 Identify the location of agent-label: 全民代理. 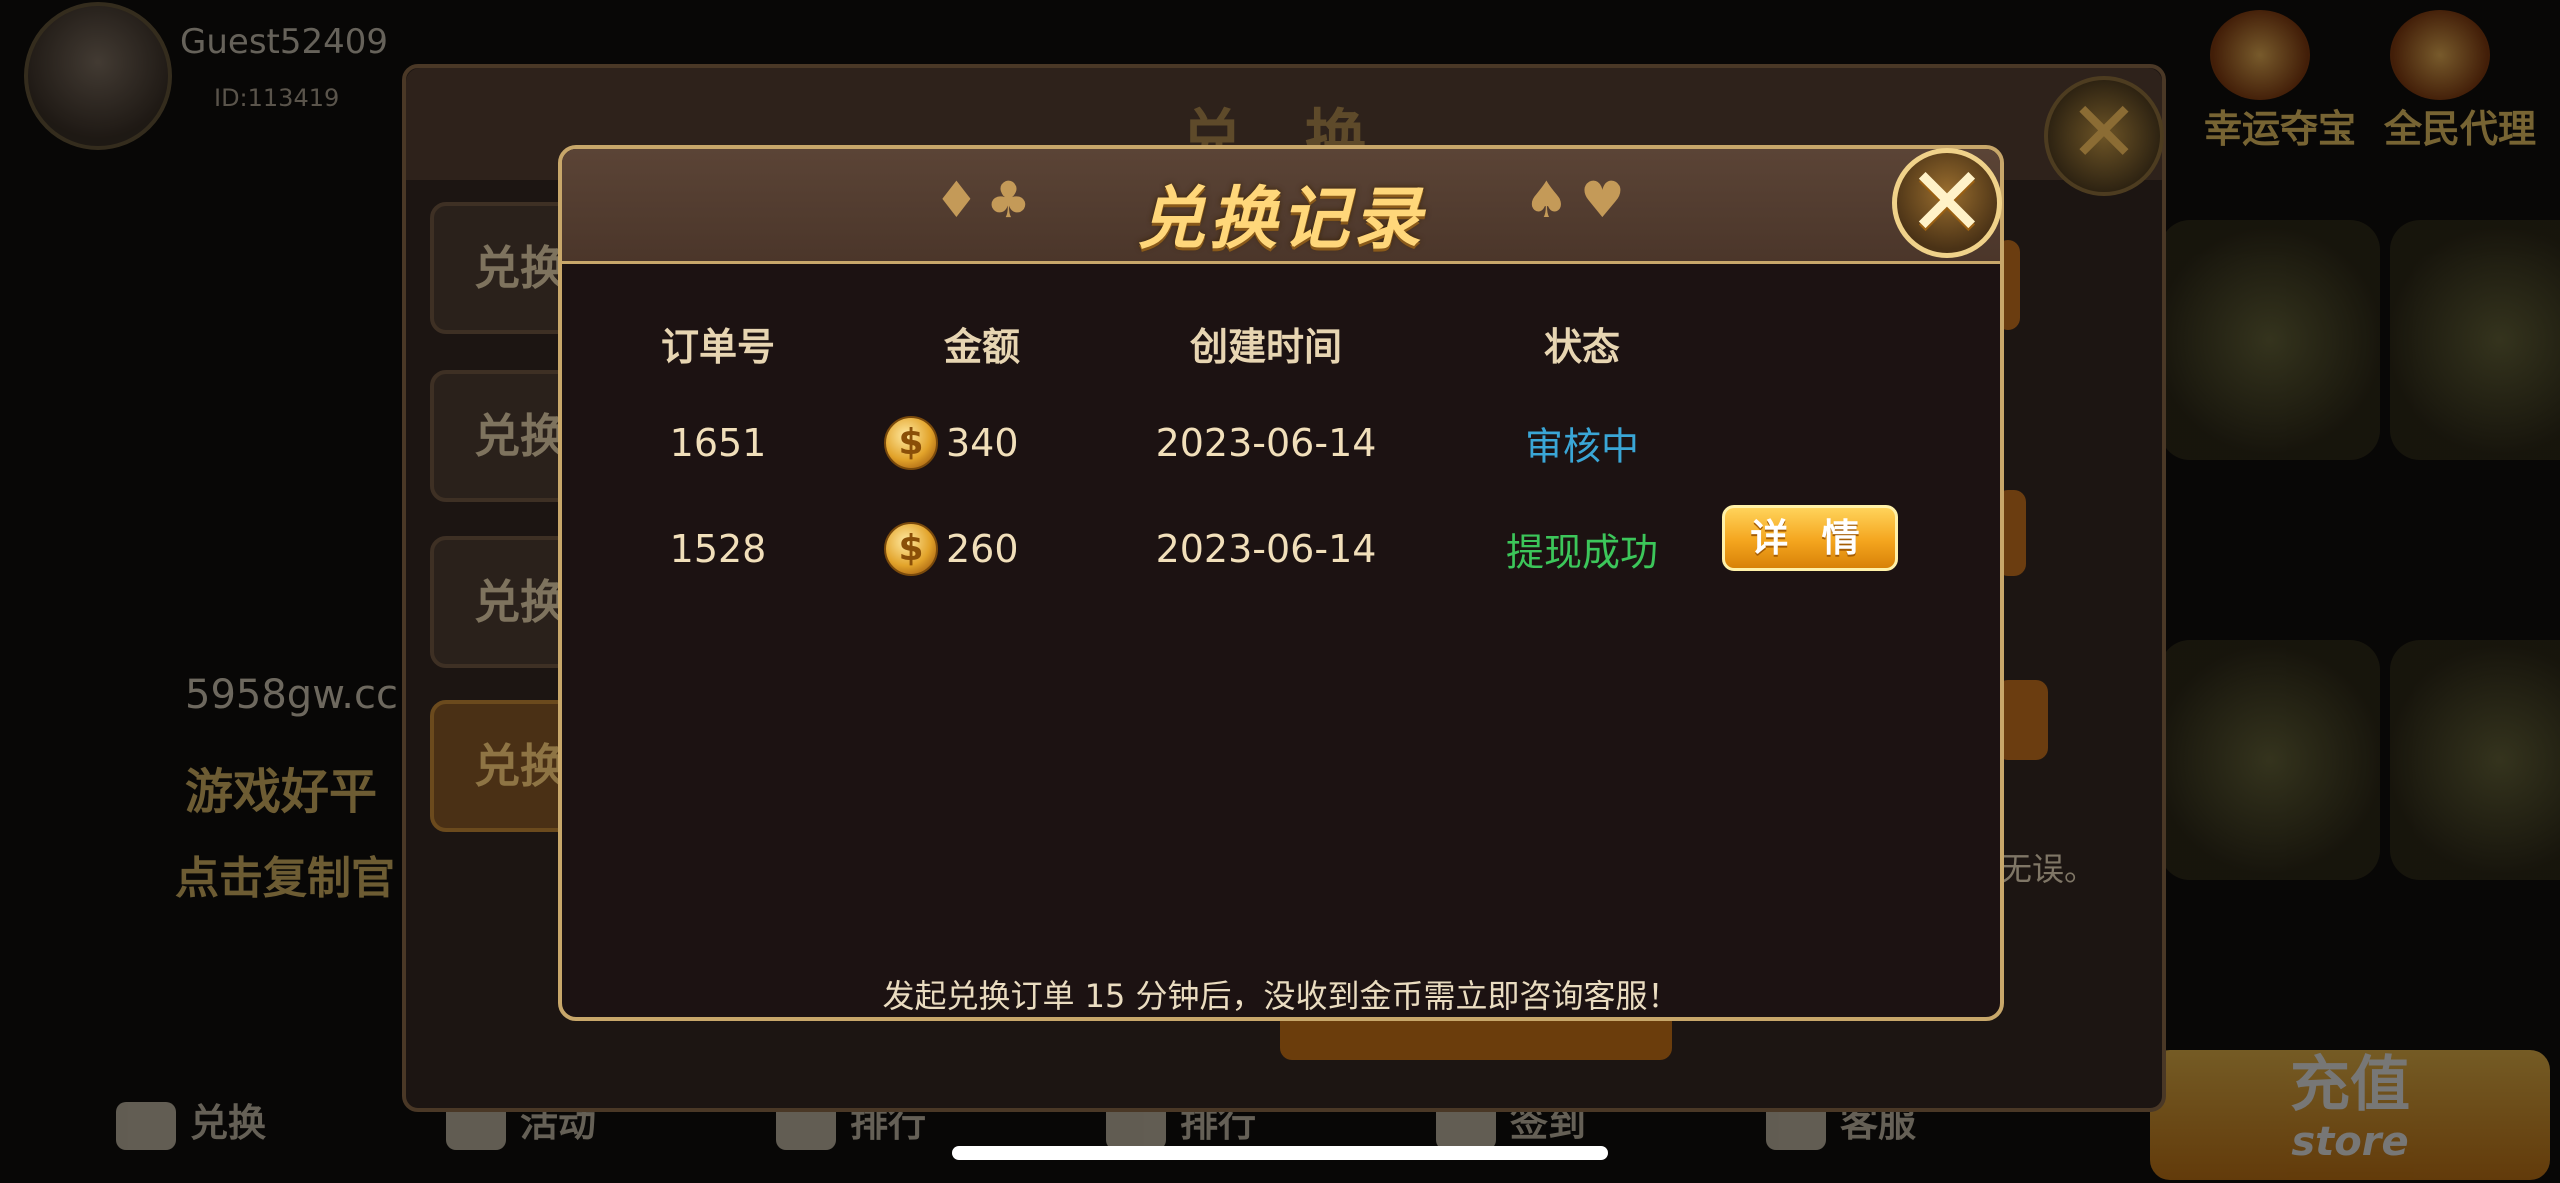
(2460, 129).